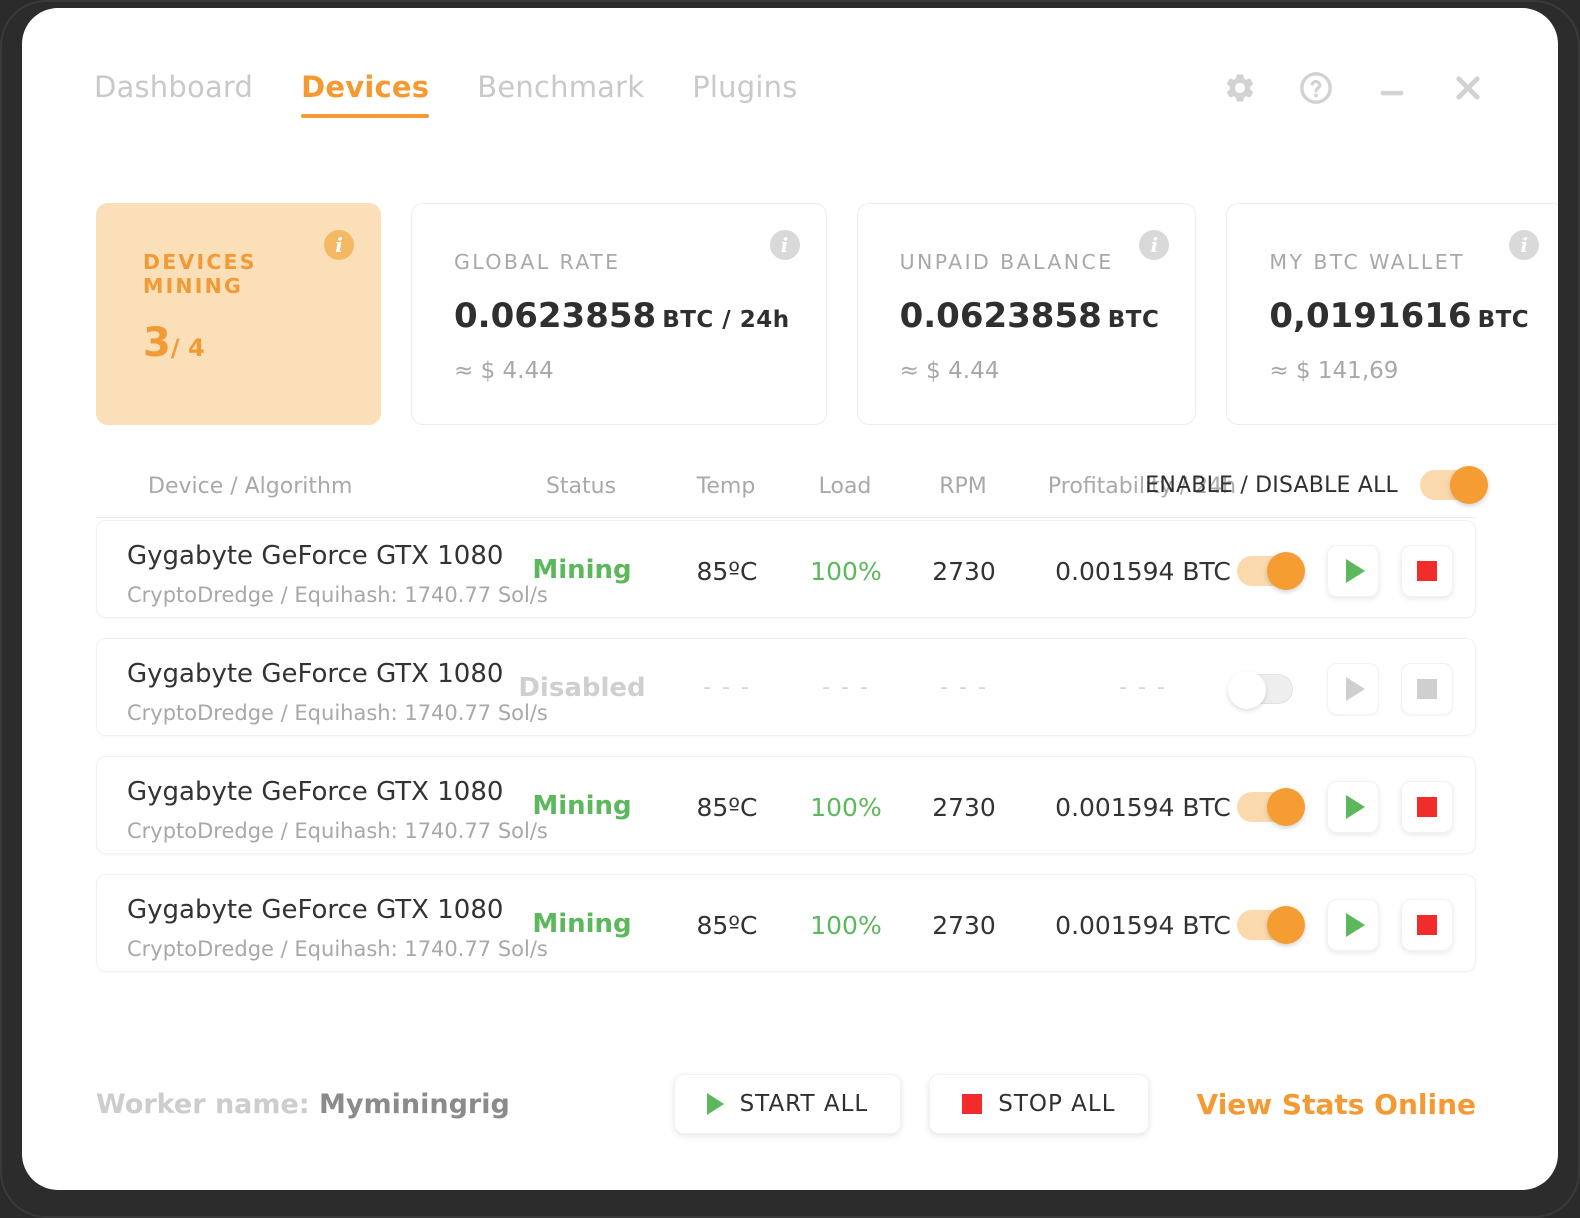 This screenshot has height=1218, width=1580. Describe the element at coordinates (622, 316) in the screenshot. I see `card-value: 0.0623858 BTC / 24h` at that location.